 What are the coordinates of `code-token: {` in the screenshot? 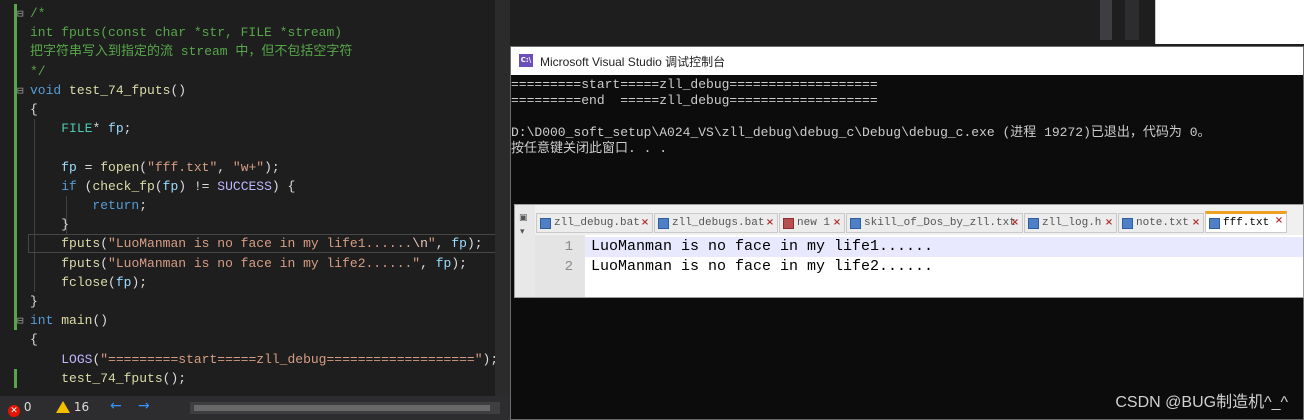 It's located at (34, 340).